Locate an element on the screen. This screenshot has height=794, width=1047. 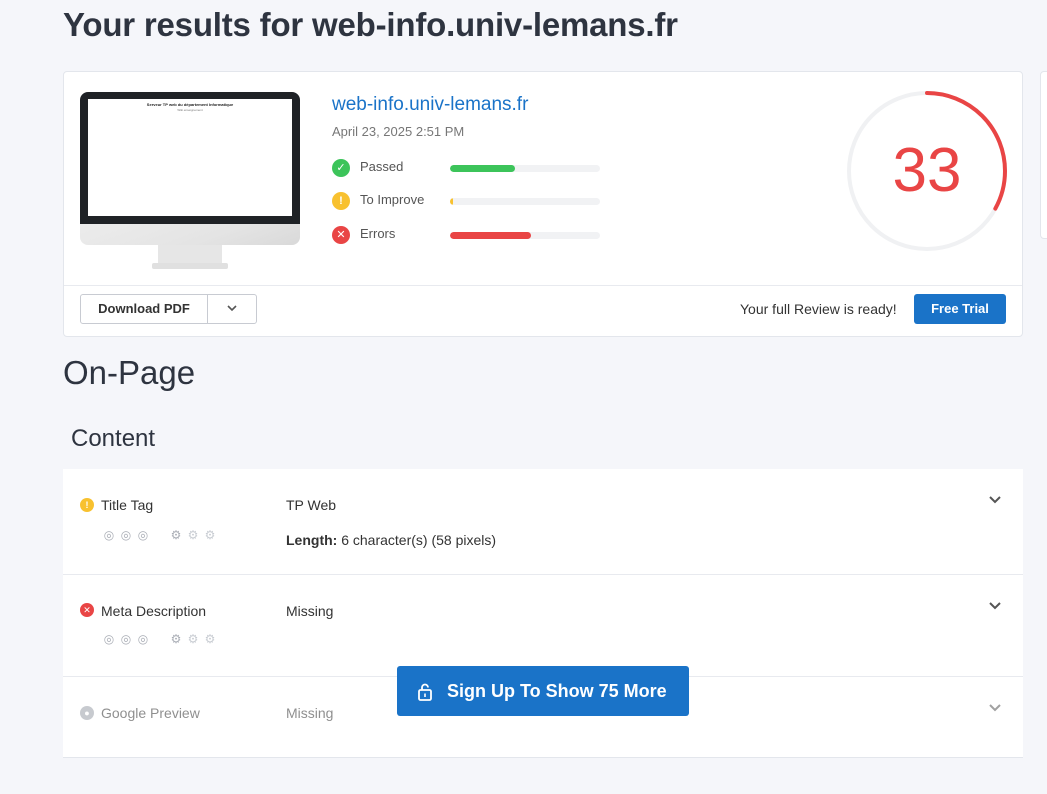
exclamation-icon: ! is located at coordinates (341, 201).